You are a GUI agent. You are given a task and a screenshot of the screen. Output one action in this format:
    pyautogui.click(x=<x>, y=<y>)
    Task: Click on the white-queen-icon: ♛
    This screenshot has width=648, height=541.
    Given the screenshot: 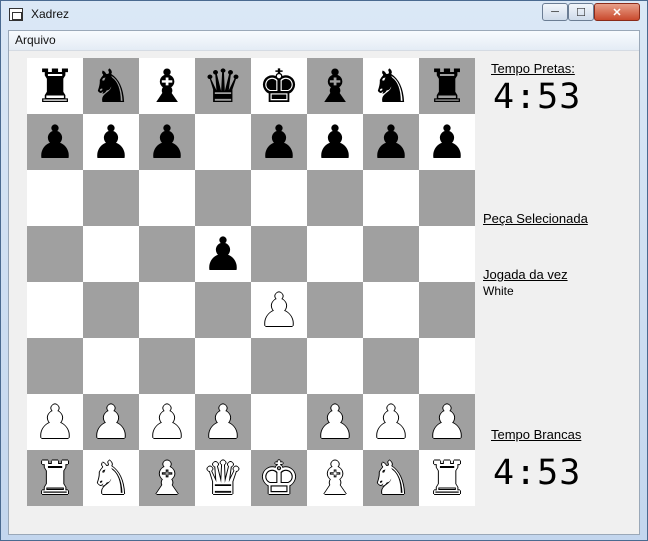 What is the action you would take?
    pyautogui.click(x=222, y=478)
    